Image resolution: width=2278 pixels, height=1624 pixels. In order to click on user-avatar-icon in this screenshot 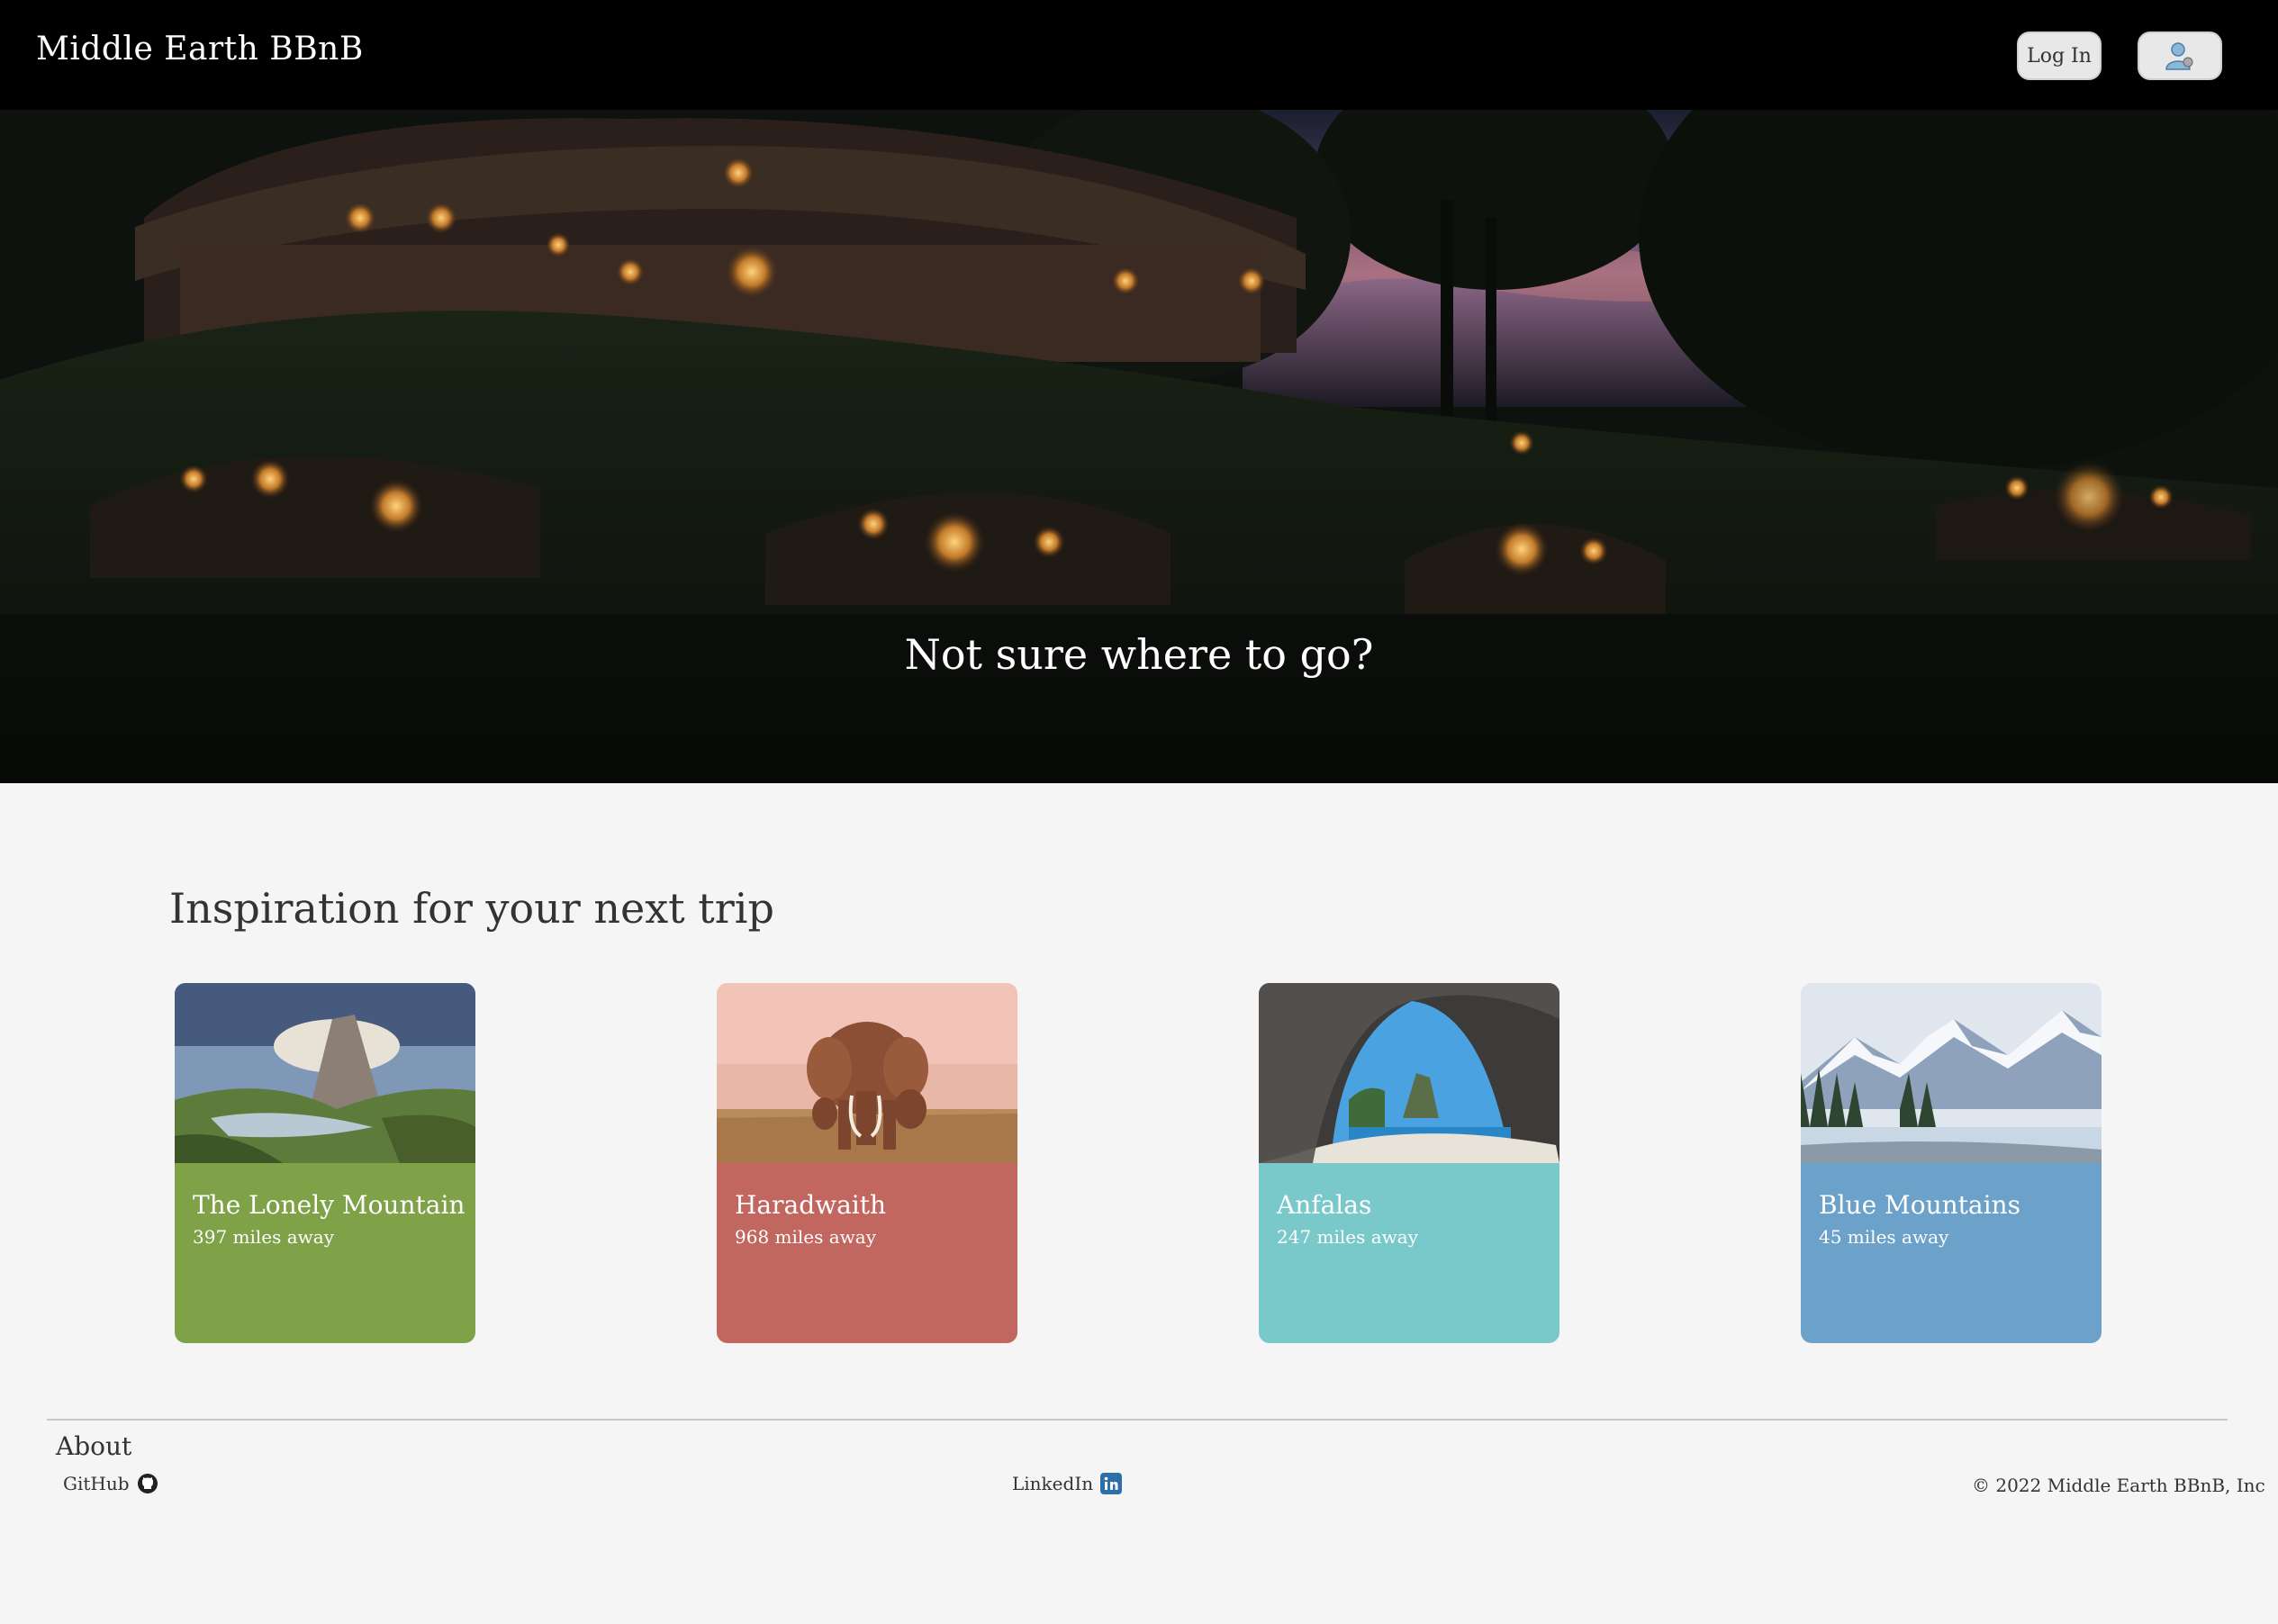, I will do `click(2179, 56)`.